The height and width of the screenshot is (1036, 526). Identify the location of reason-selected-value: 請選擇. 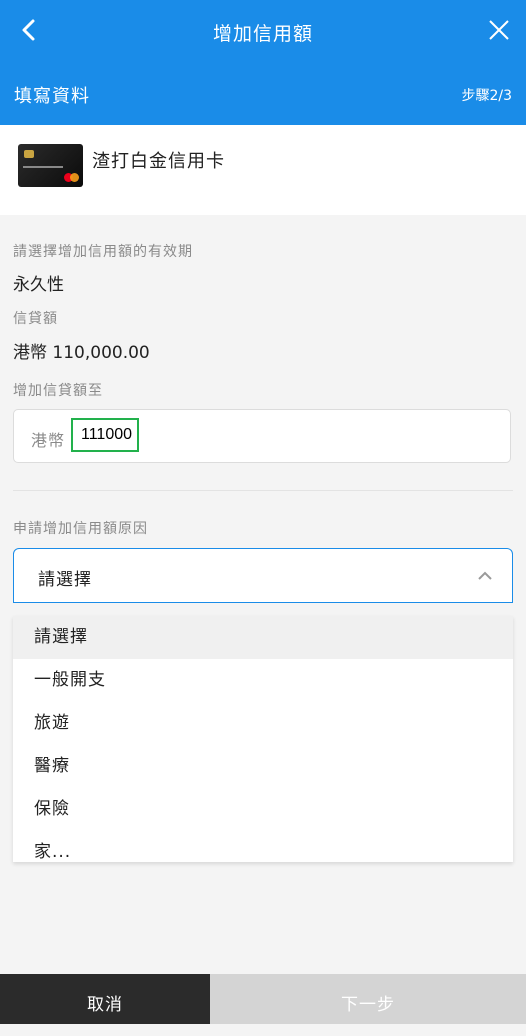
(65, 580).